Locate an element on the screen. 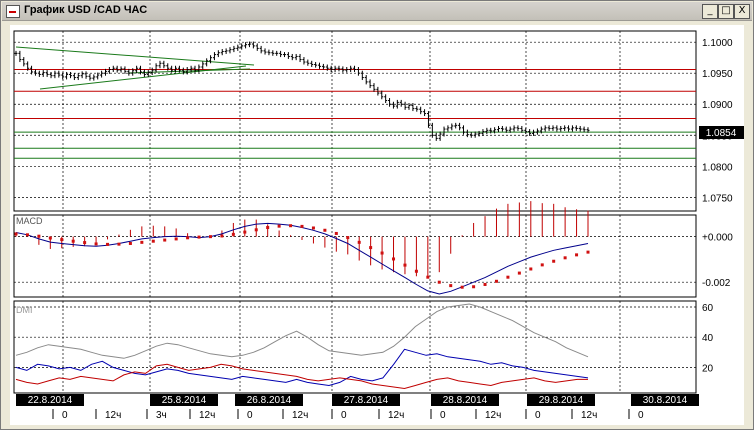  date-label: 22.8.2014 is located at coordinates (50, 400).